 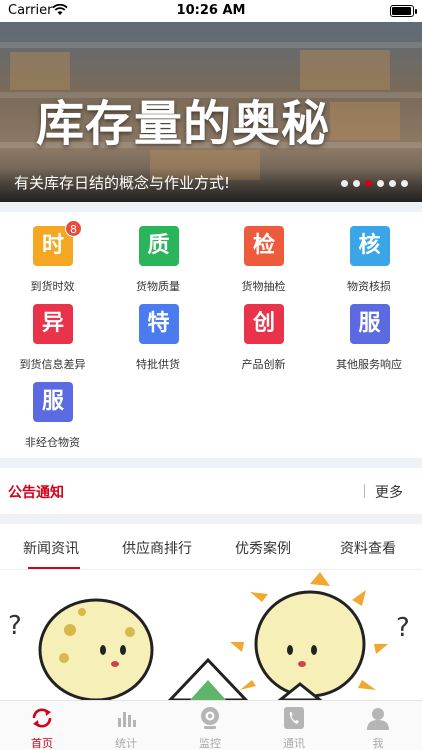 I want to click on service-tile-icon: 异, so click(x=53, y=324).